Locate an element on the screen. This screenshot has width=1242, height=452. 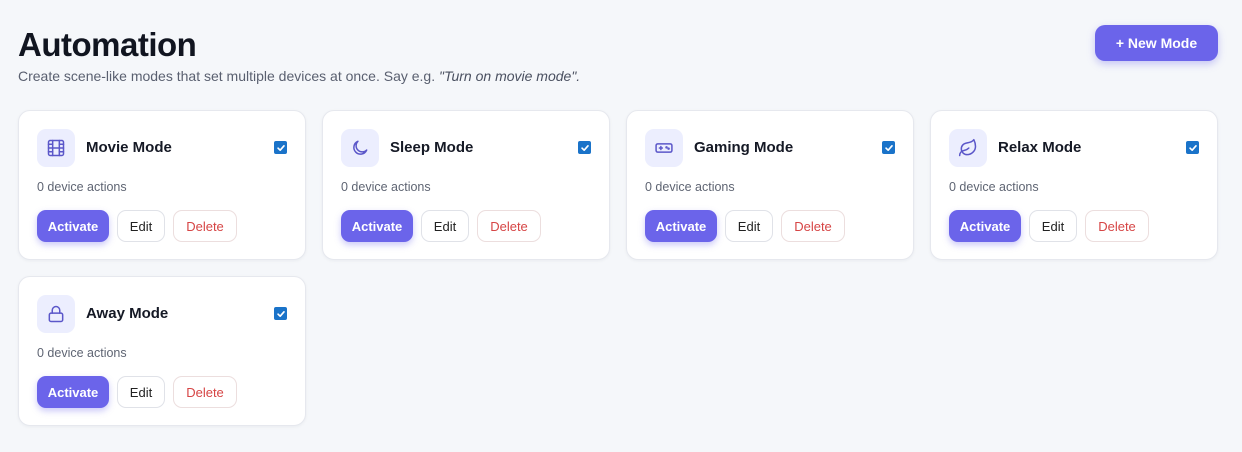
mode-title: Relax Mode is located at coordinates (1040, 147).